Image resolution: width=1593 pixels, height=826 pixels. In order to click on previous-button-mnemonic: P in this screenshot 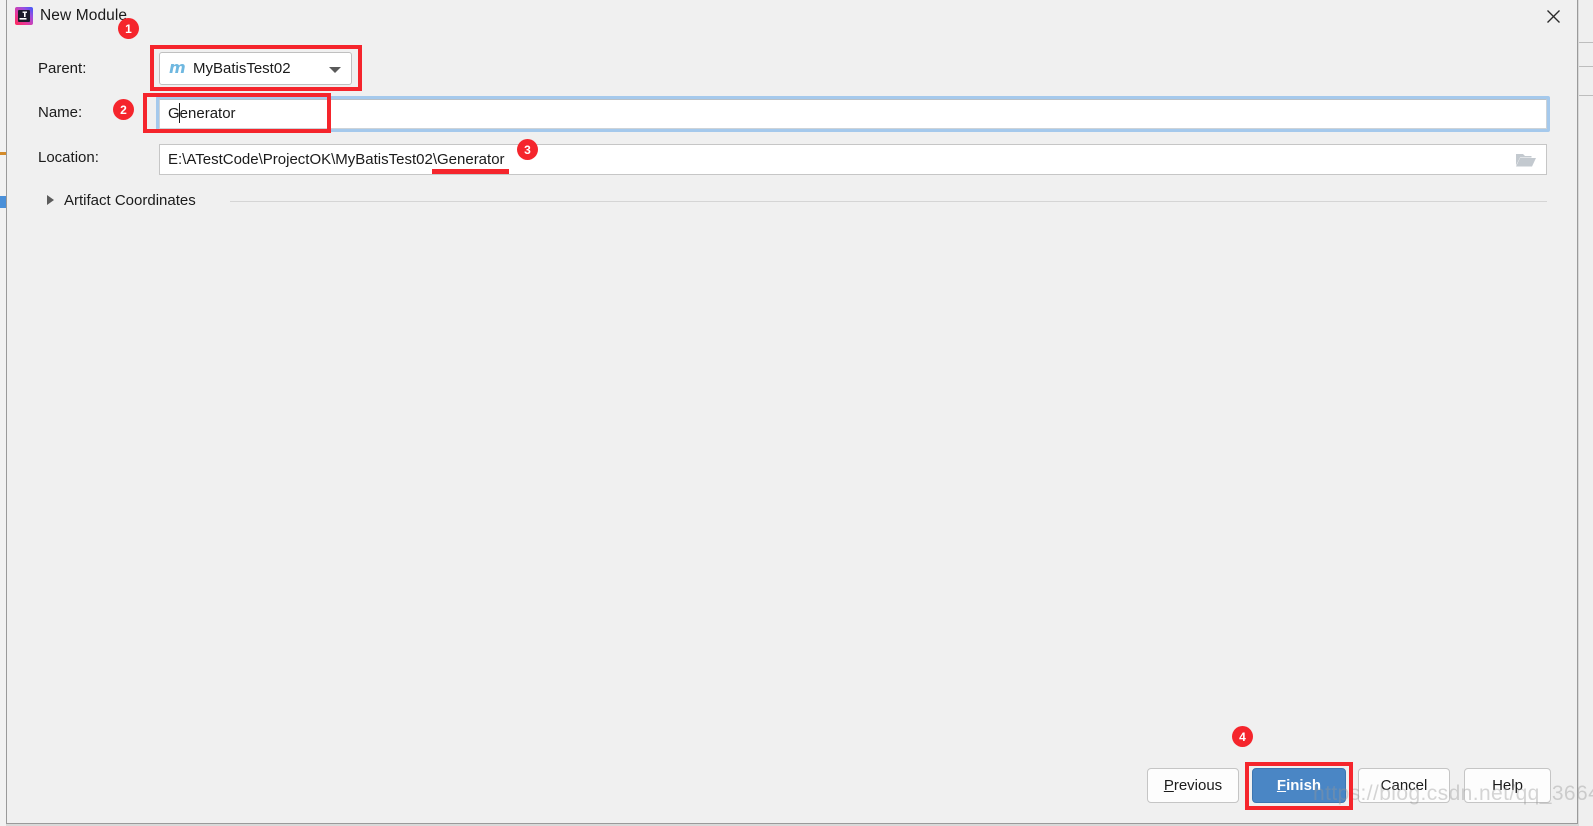, I will do `click(1168, 785)`.